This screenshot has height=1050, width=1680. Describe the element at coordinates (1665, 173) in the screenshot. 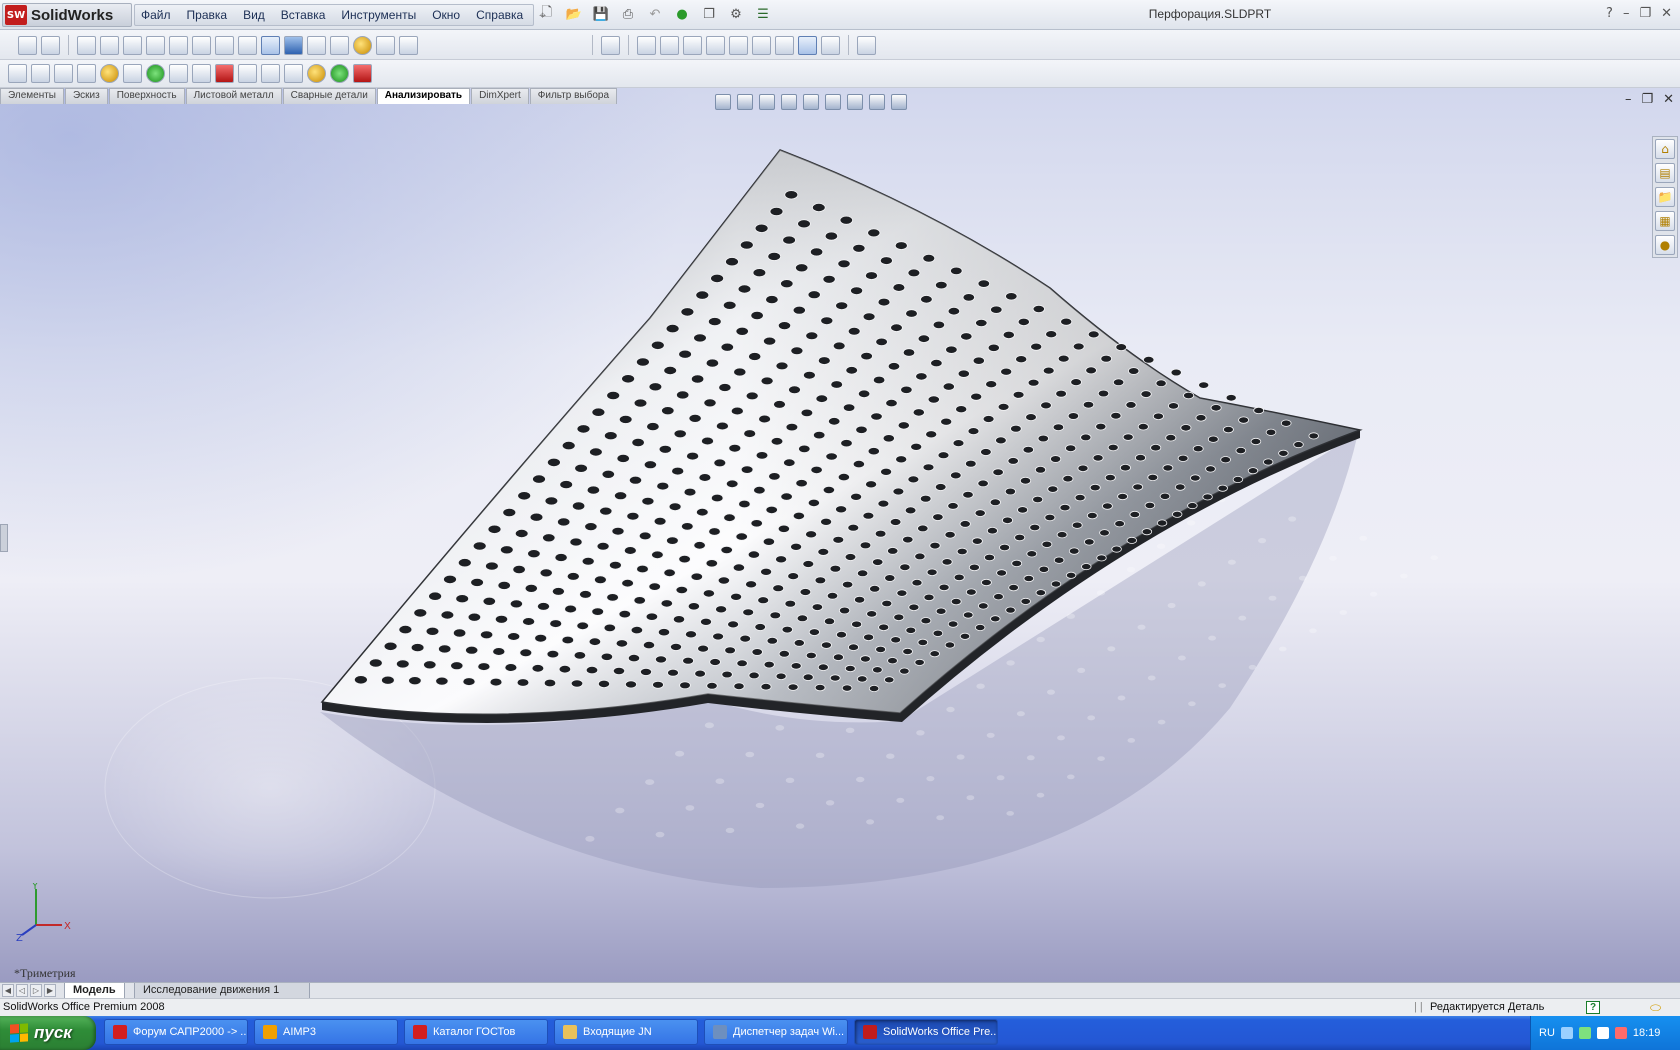

I see `library-icon: ▤` at that location.